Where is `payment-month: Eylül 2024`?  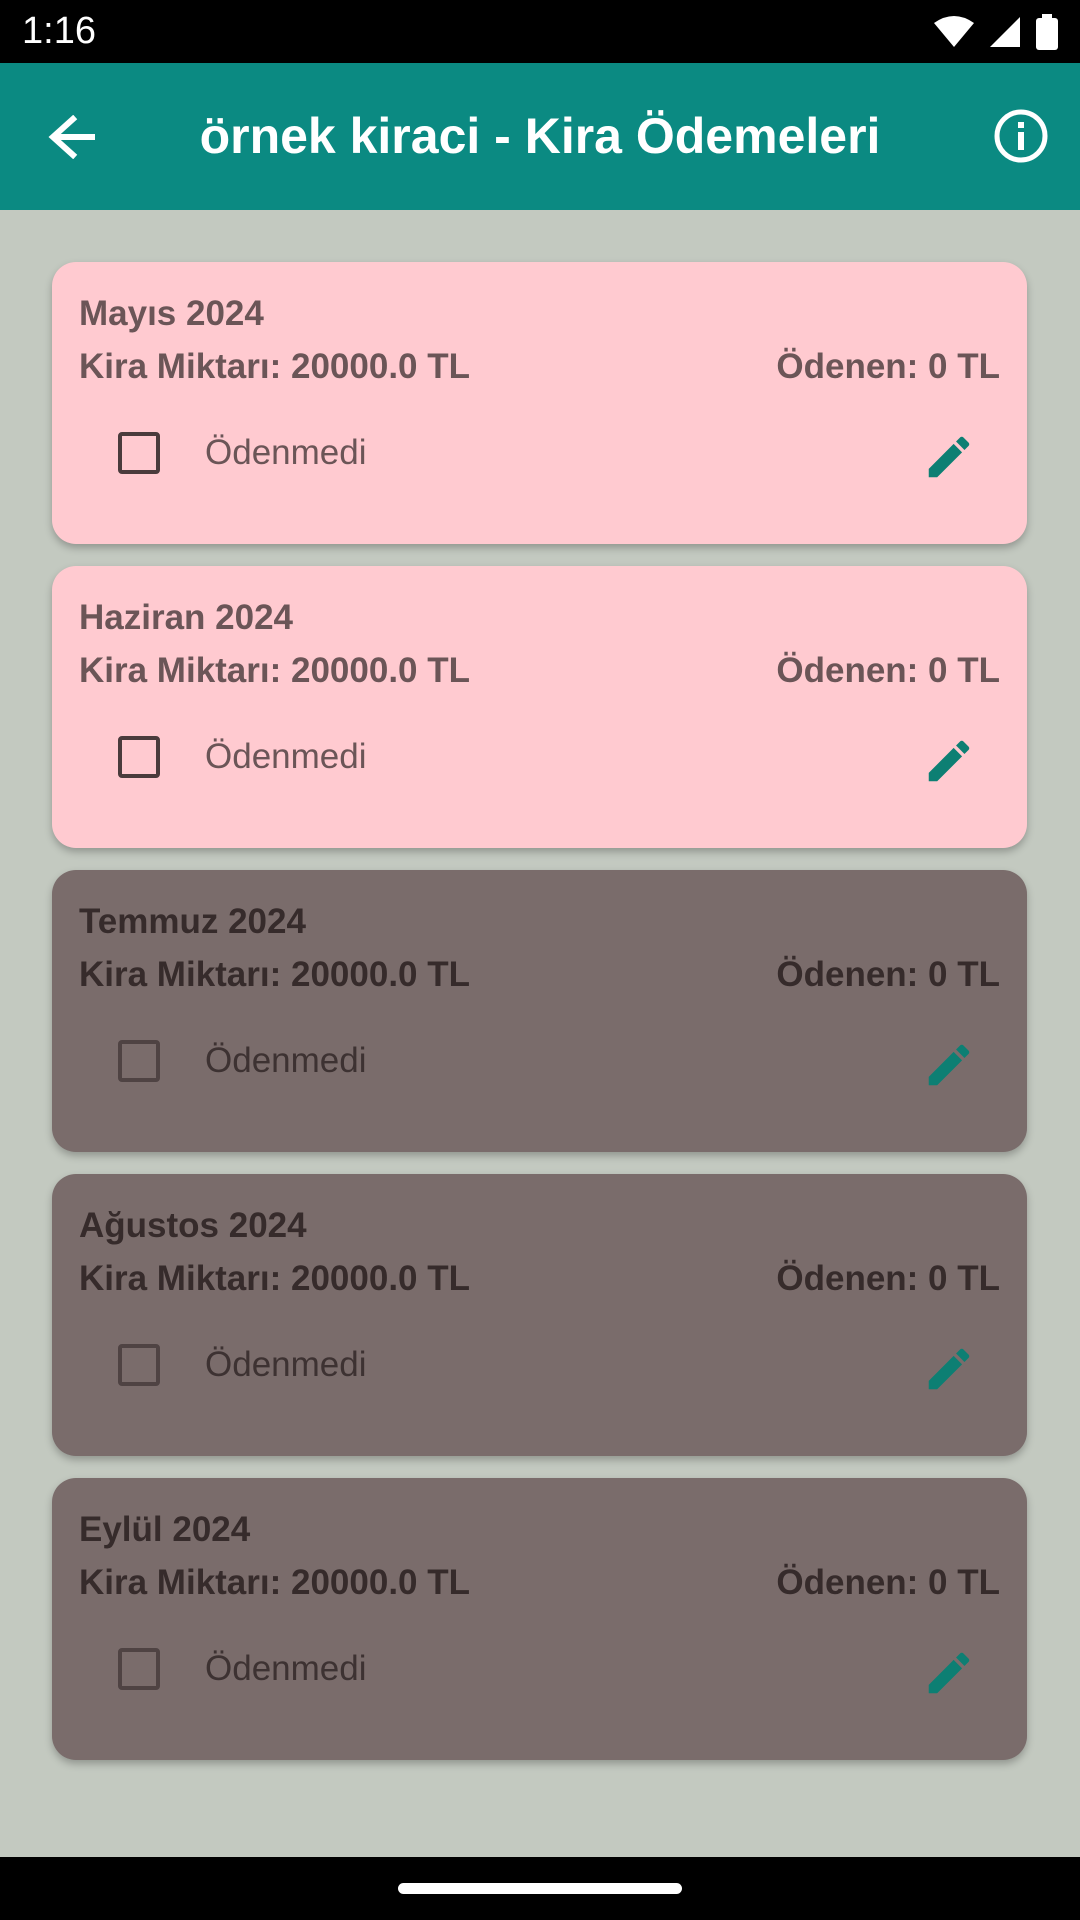 payment-month: Eylül 2024 is located at coordinates (165, 1529).